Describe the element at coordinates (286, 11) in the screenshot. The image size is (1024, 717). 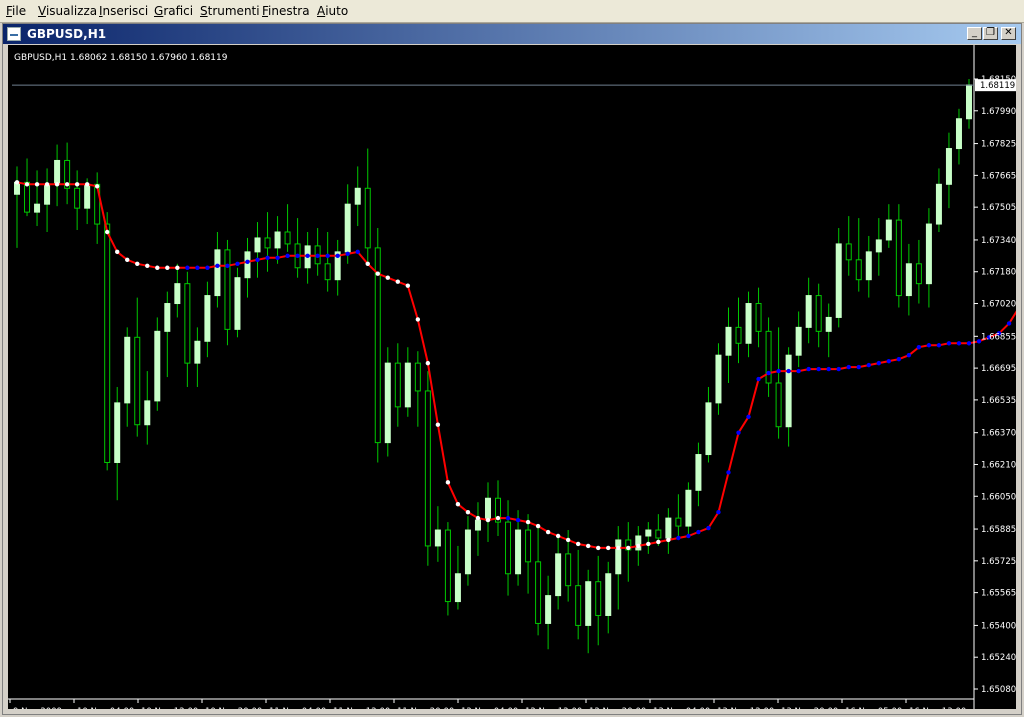
I see `menu-finestra: Finestra` at that location.